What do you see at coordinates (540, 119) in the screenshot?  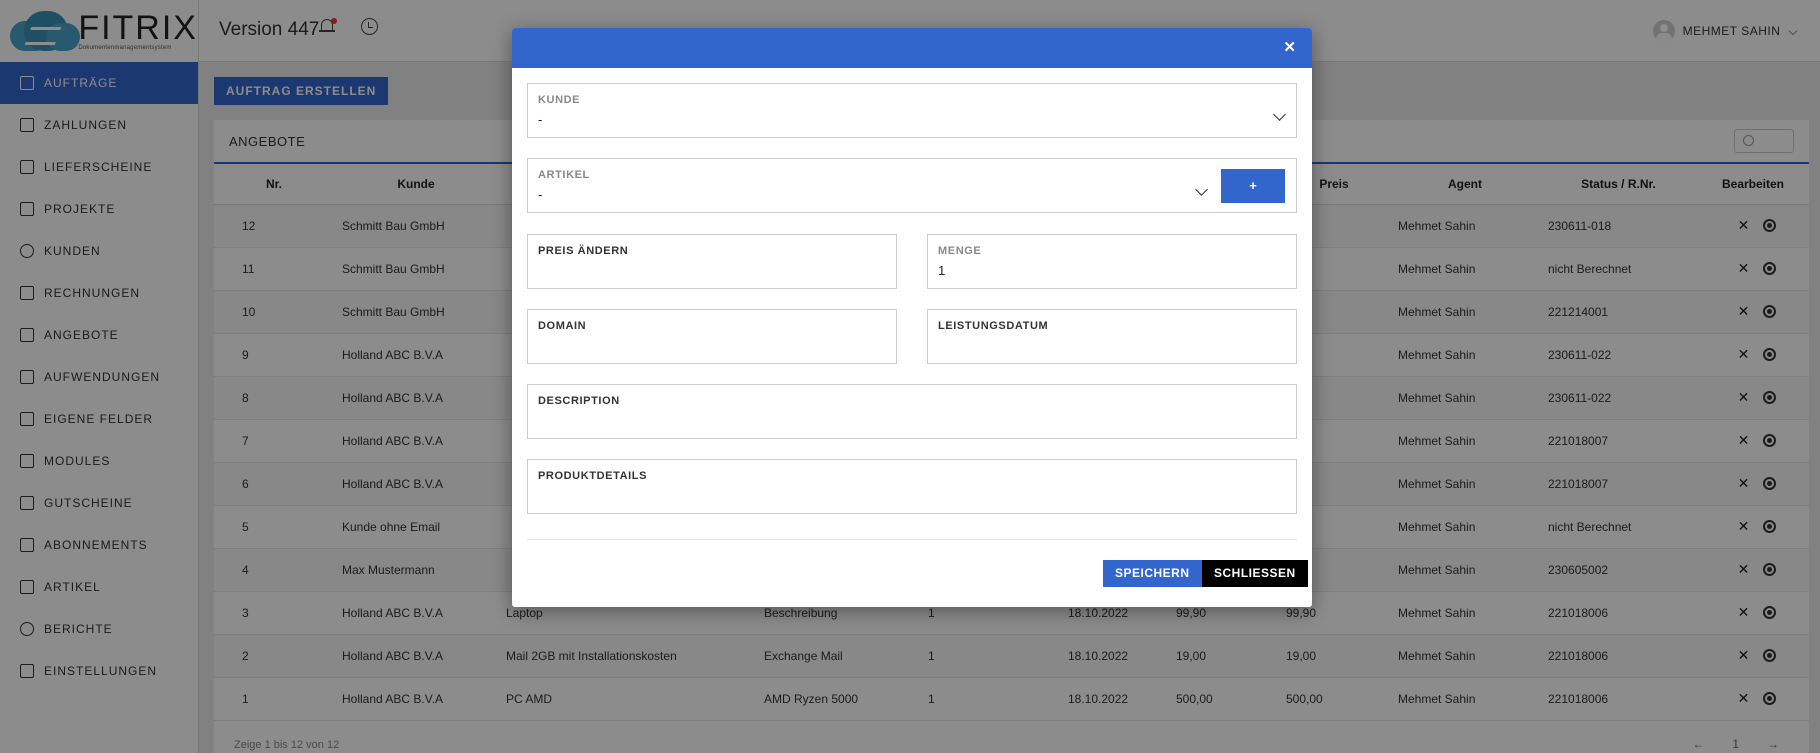 I see `kunde-value: -` at bounding box center [540, 119].